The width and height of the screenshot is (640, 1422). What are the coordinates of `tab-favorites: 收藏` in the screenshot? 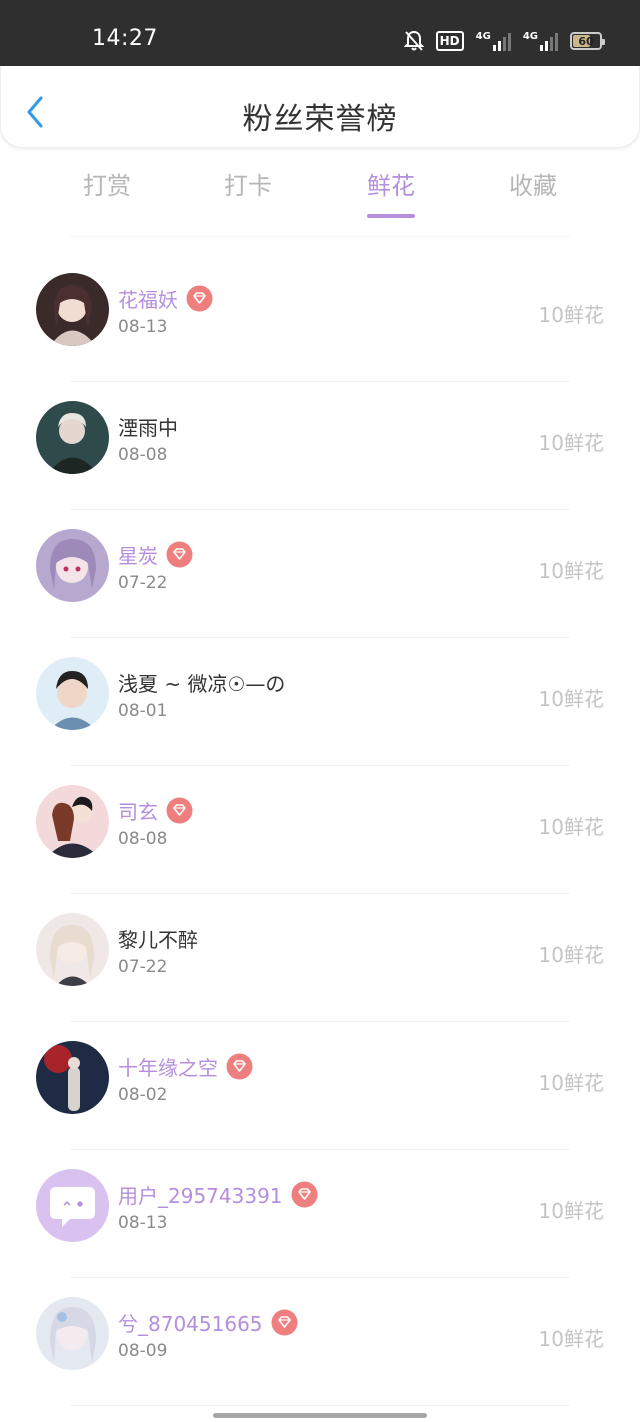 It's located at (533, 183).